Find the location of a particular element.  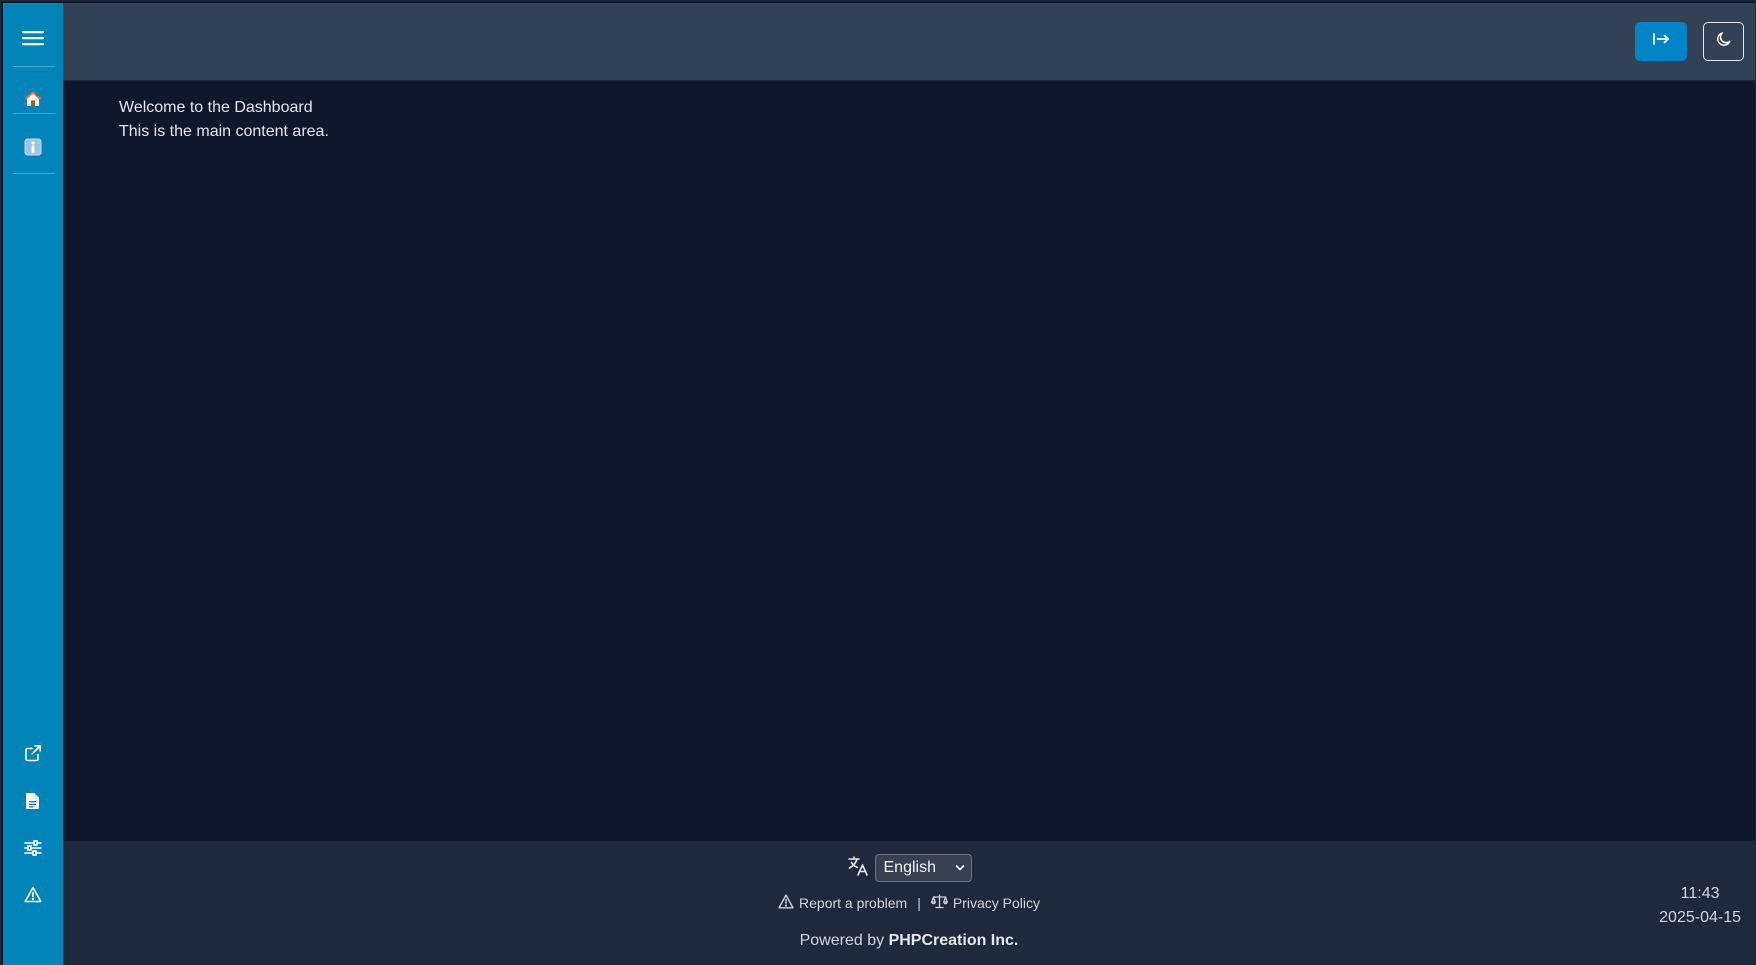

chevron-down-icon is located at coordinates (960, 868).